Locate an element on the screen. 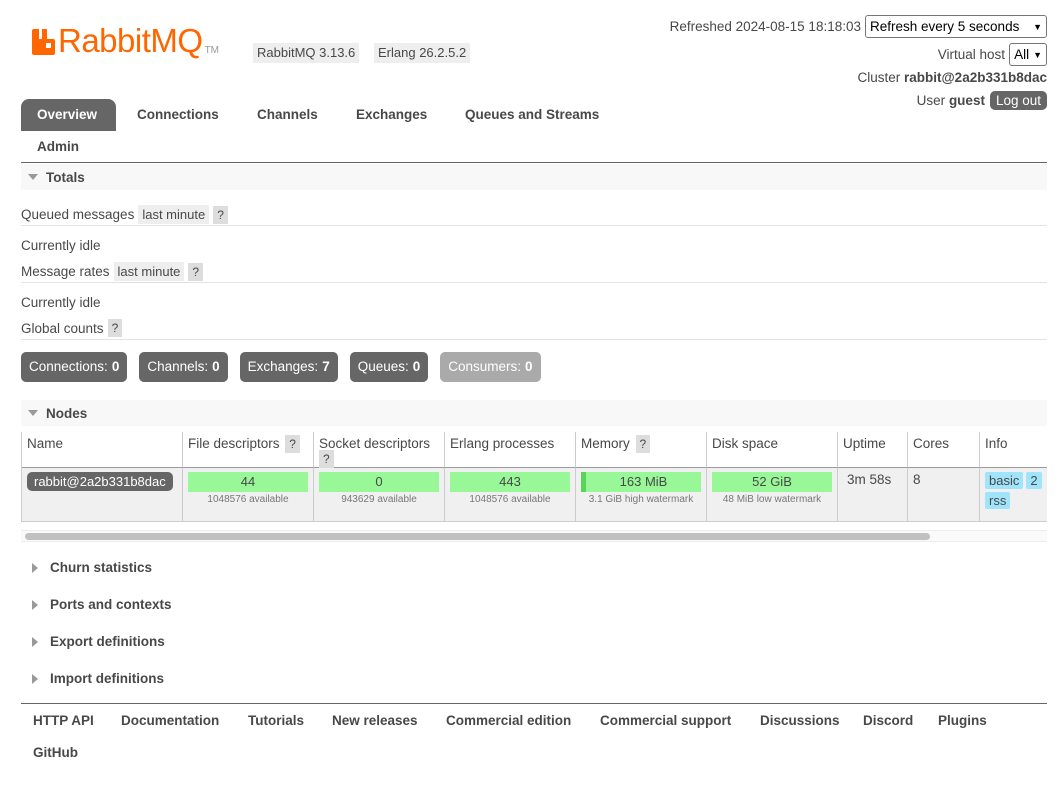 This screenshot has width=1061, height=785. connections-count-label: Connections: is located at coordinates (68, 366).